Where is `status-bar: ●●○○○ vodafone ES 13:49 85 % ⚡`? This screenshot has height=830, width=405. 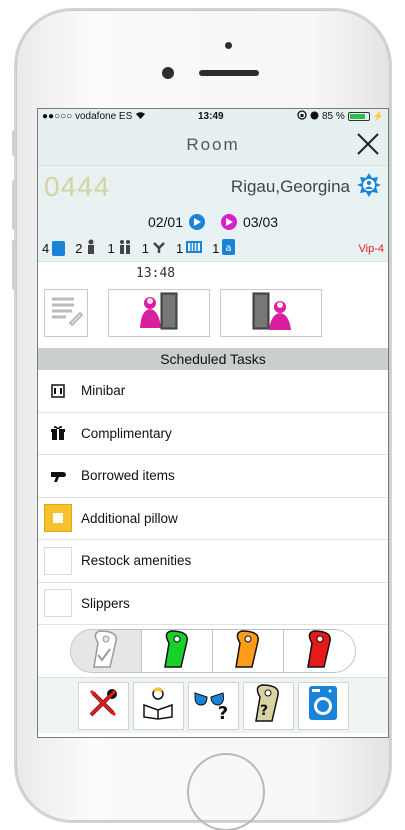
status-bar: ●●○○○ vodafone ES 13:49 85 % ⚡ is located at coordinates (213, 116).